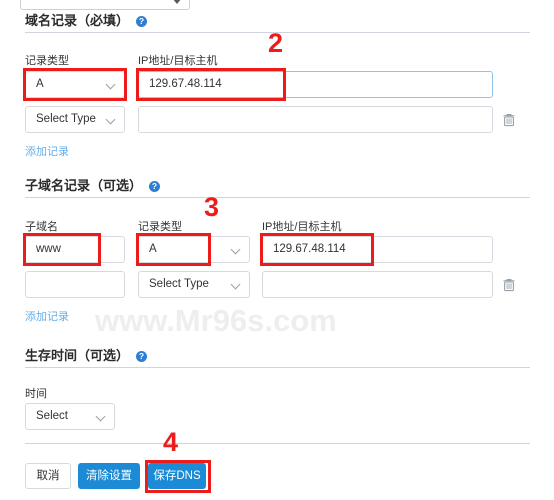 The image size is (554, 500). Describe the element at coordinates (48, 476) in the screenshot. I see `cancel-button: 取消` at that location.